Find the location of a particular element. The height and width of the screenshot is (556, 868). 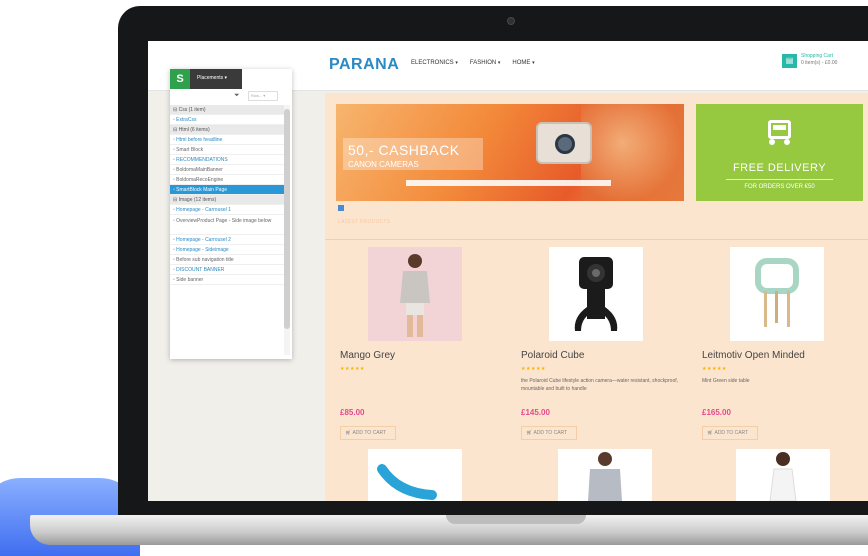

dress-figure-icon is located at coordinates (783, 476).